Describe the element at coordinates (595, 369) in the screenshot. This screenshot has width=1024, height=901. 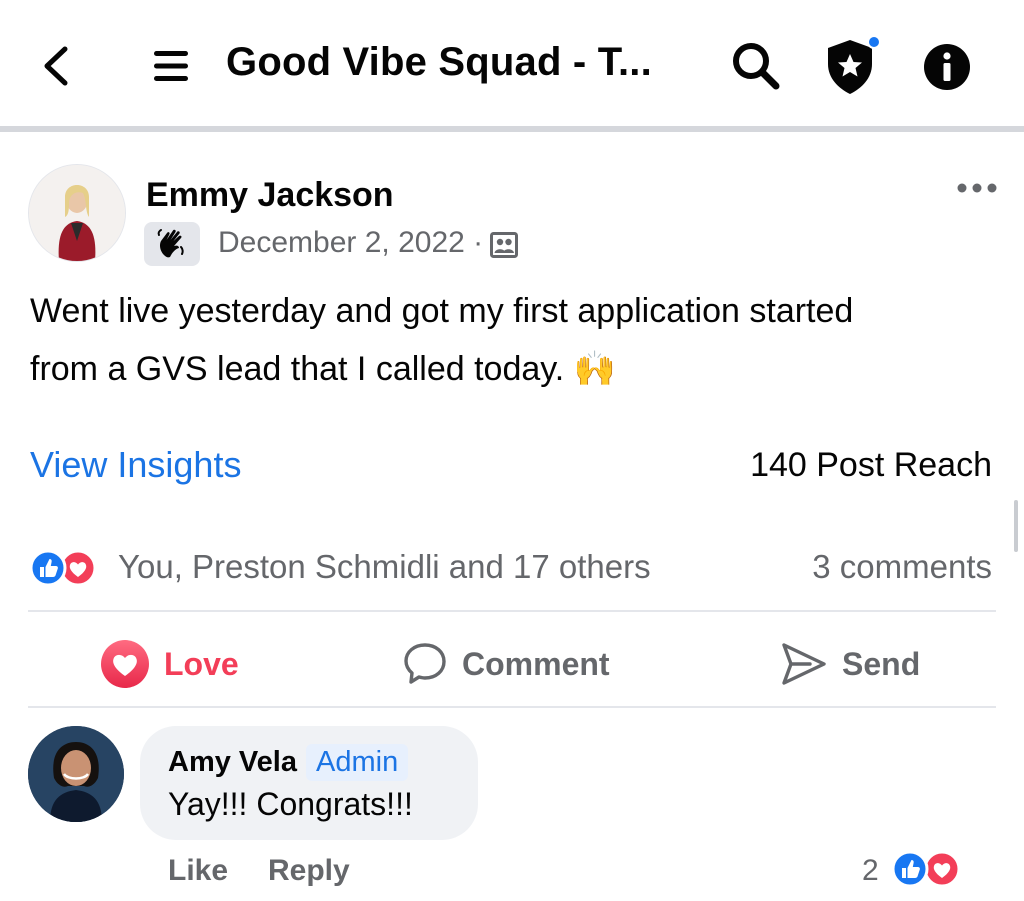
I see `raising-hands-emoji: 🙌` at that location.